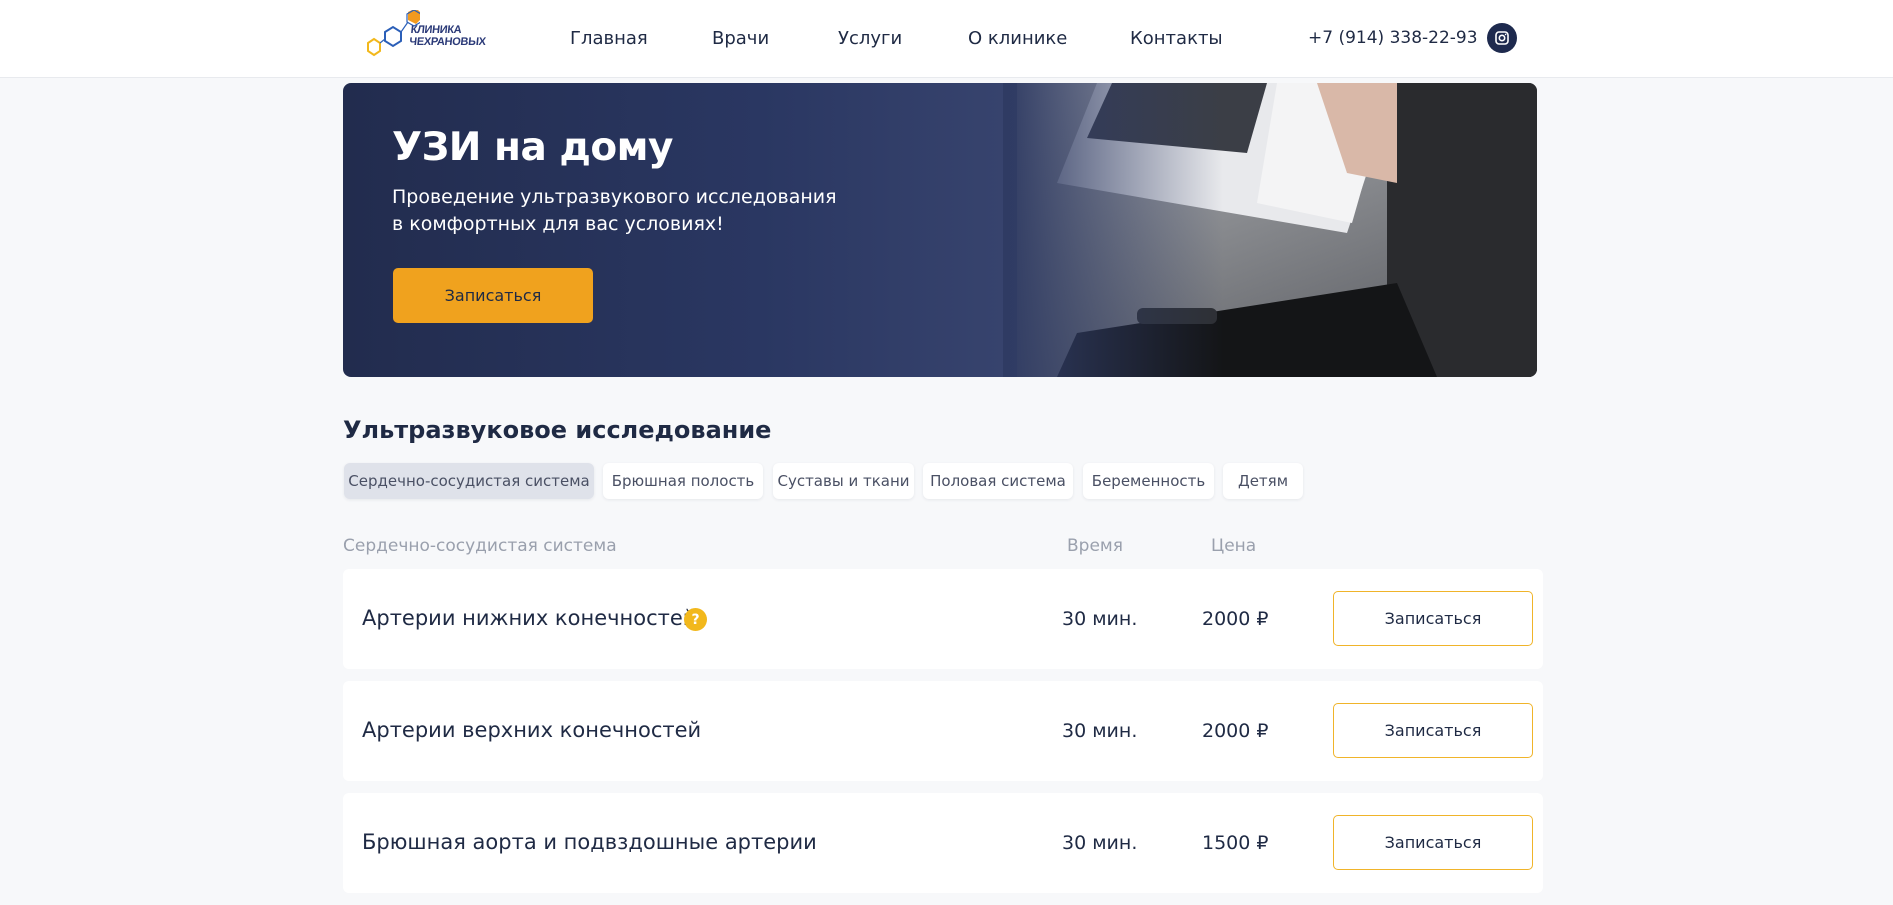 The height and width of the screenshot is (905, 1893). Describe the element at coordinates (609, 38) in the screenshot. I see `nav-item-home: Главная` at that location.